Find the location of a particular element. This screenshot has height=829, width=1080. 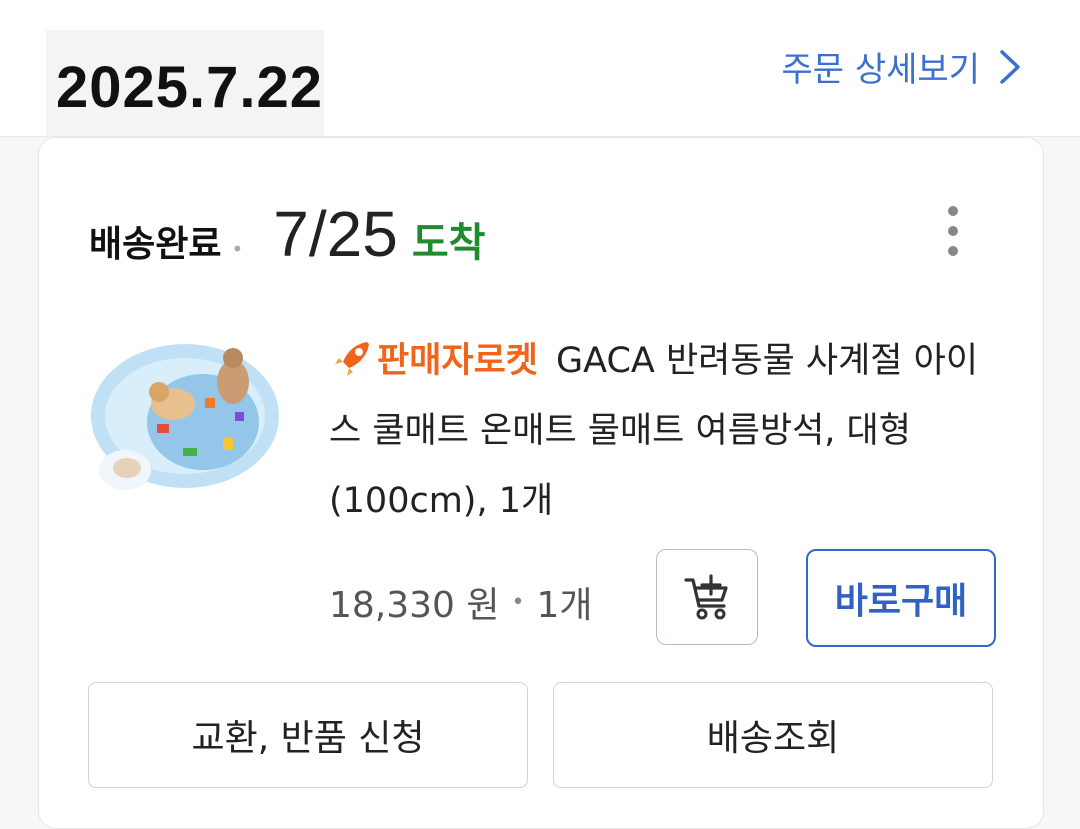

exchange-return-button: 교환, 반품 신청 is located at coordinates (308, 735).